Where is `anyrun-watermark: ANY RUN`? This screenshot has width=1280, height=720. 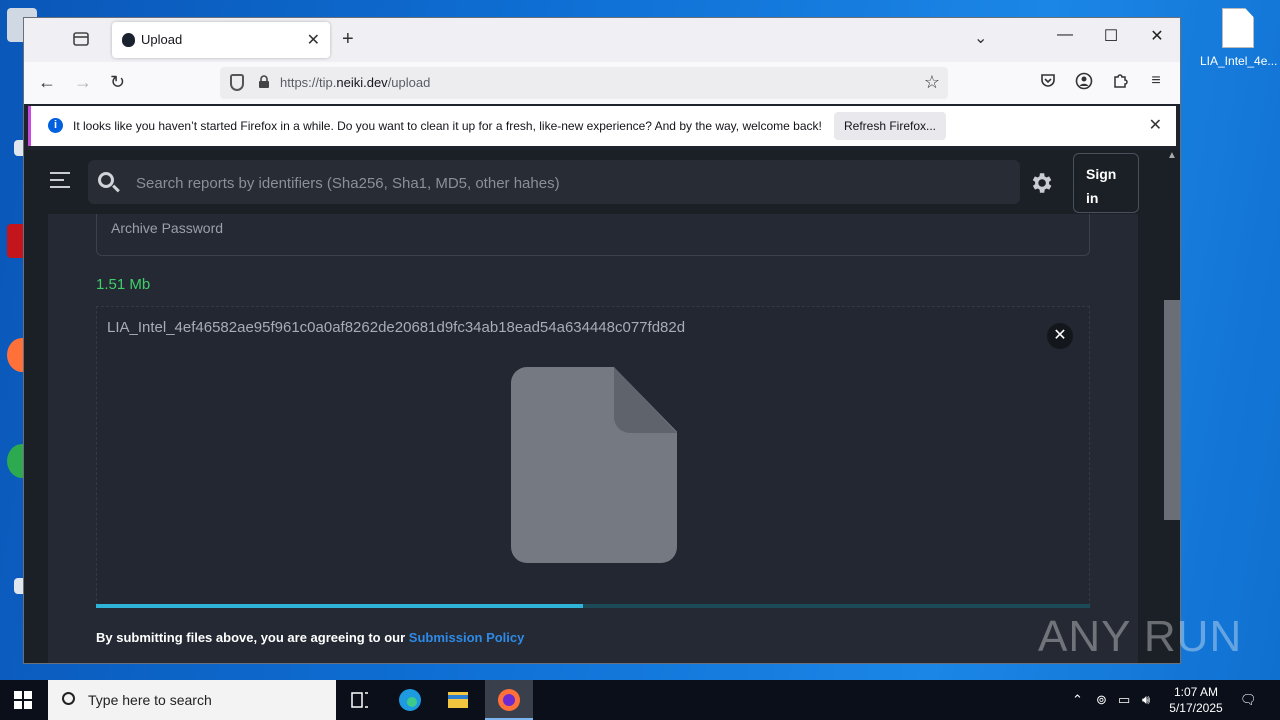 anyrun-watermark: ANY RUN is located at coordinates (1140, 636).